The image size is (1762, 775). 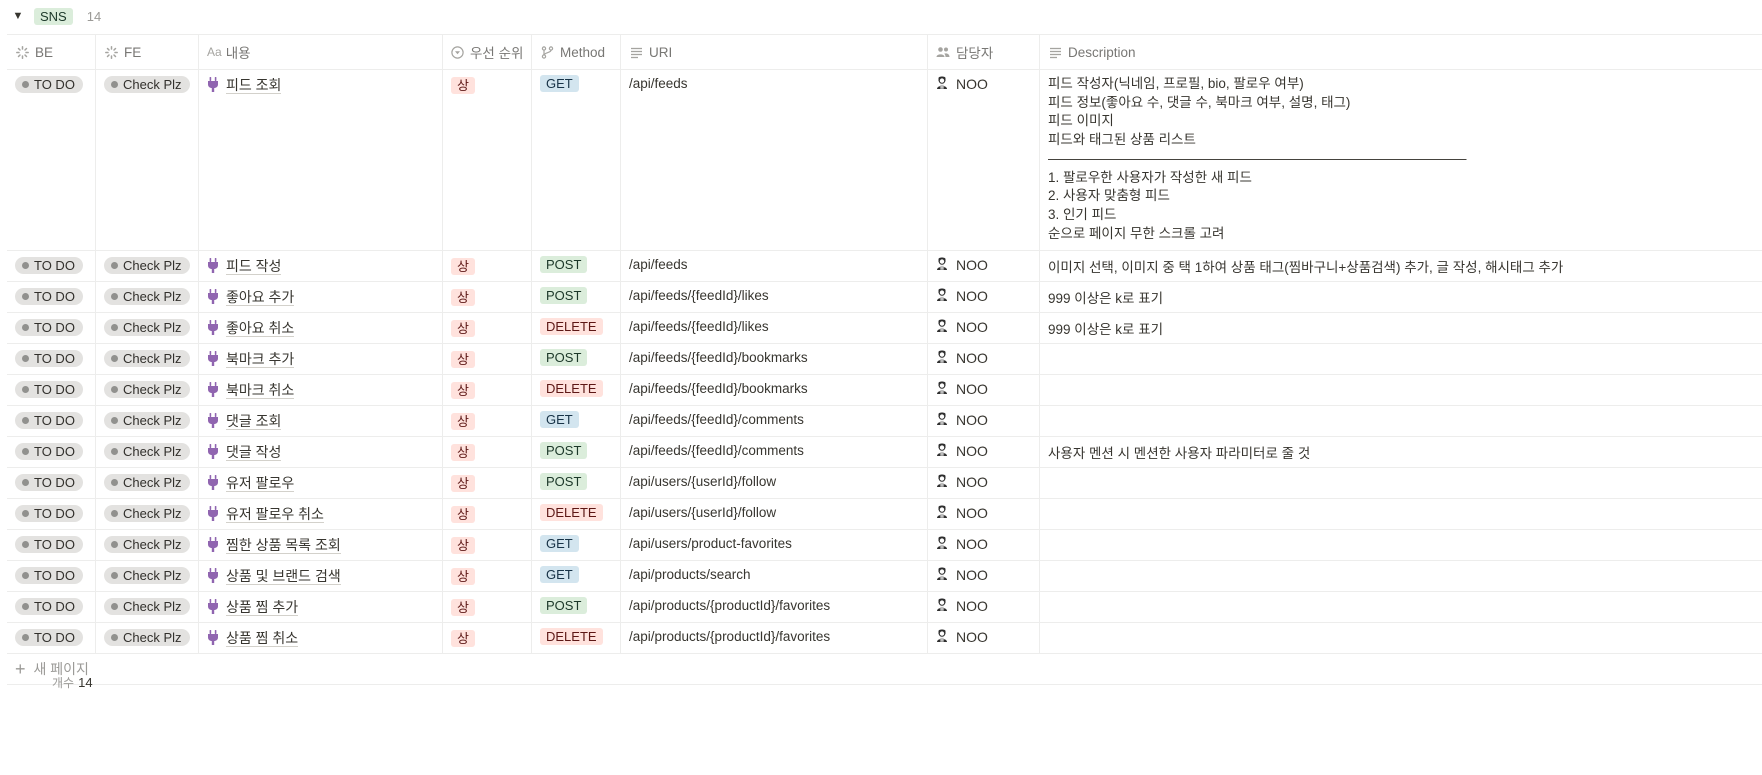 What do you see at coordinates (260, 297) in the screenshot?
I see `page-title-link: 좋아요 추가` at bounding box center [260, 297].